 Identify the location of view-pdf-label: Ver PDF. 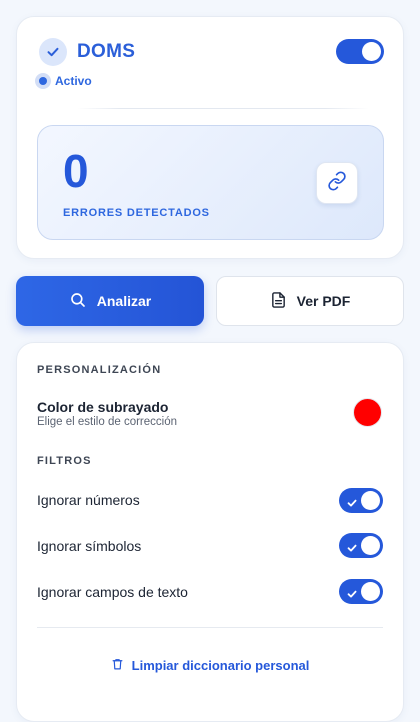
(323, 301).